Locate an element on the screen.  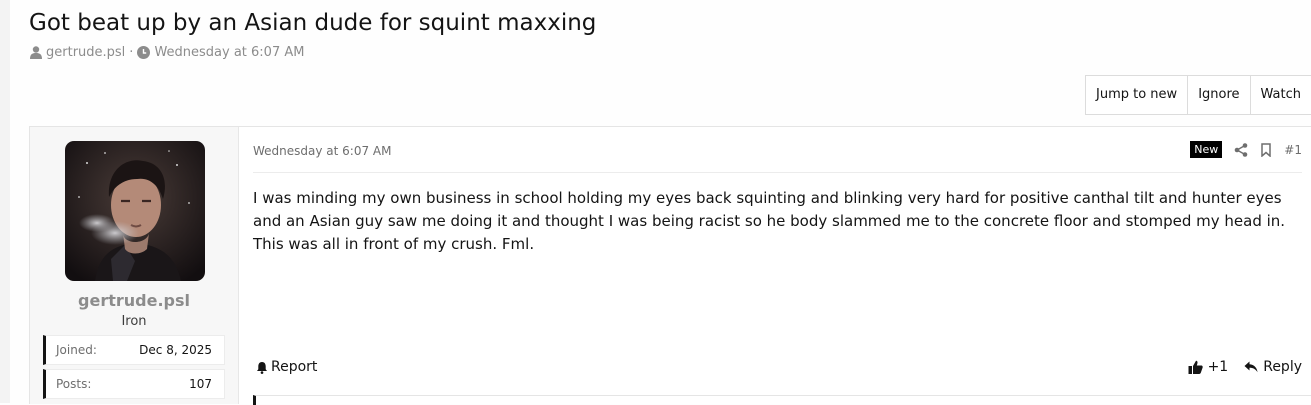
report-label: Report is located at coordinates (294, 367).